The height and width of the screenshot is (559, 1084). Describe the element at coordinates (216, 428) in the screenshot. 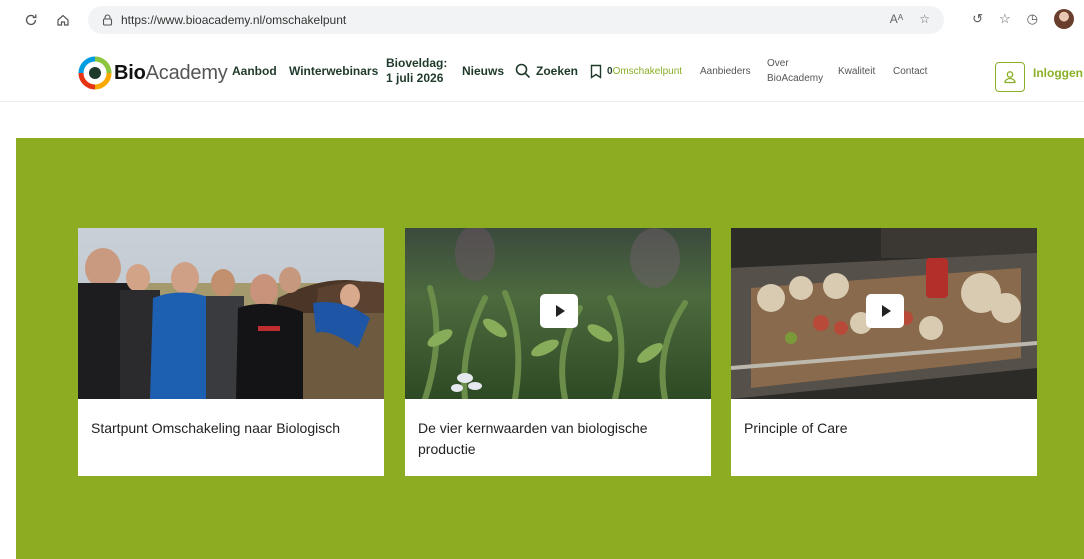

I see `card-title: Startpunt Omschakeling naar Biologisch` at that location.